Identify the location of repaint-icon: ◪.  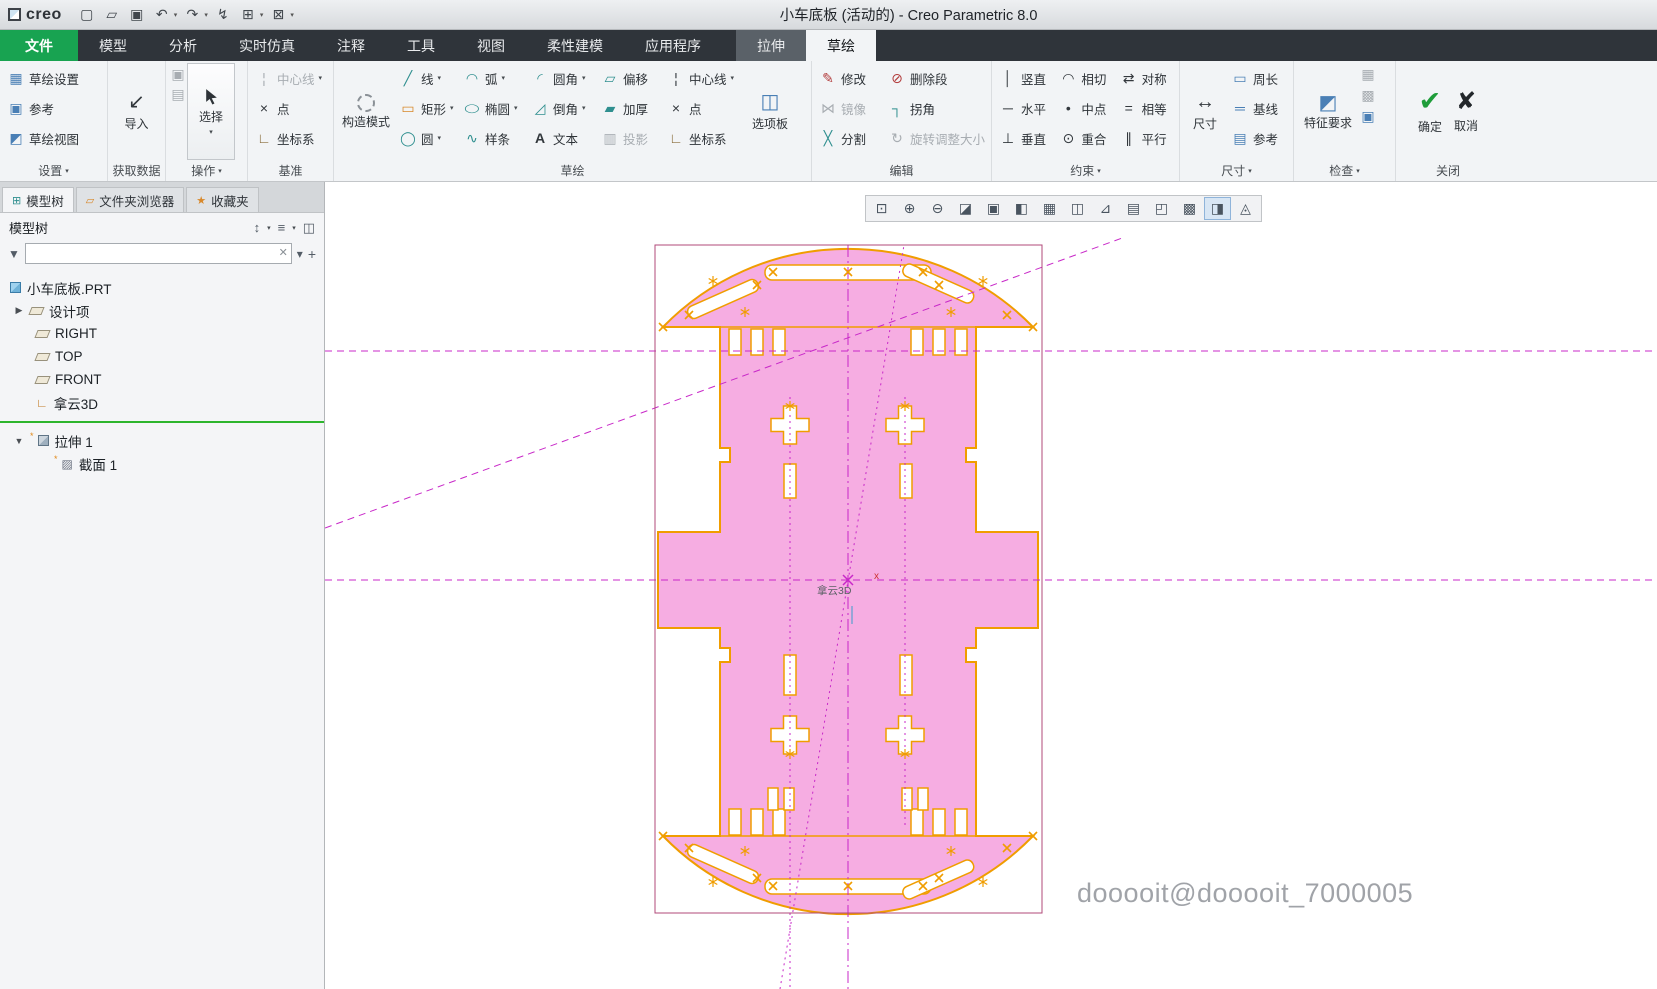
(965, 208).